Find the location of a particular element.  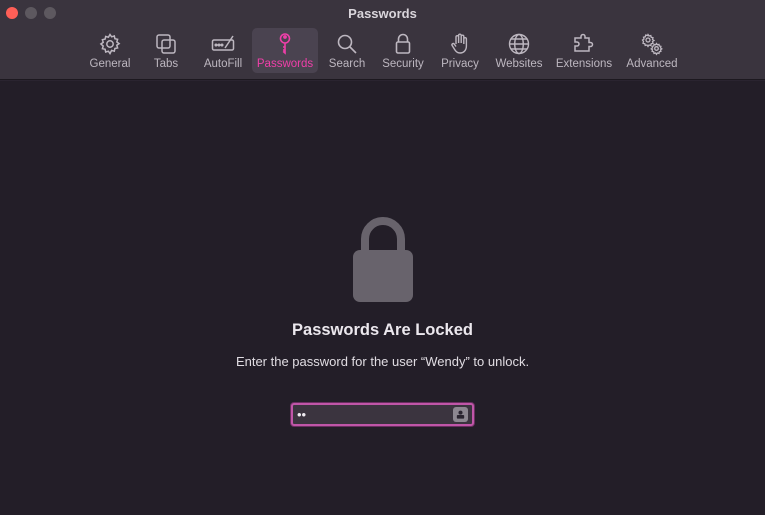

tab-general-label: General is located at coordinates (110, 64).